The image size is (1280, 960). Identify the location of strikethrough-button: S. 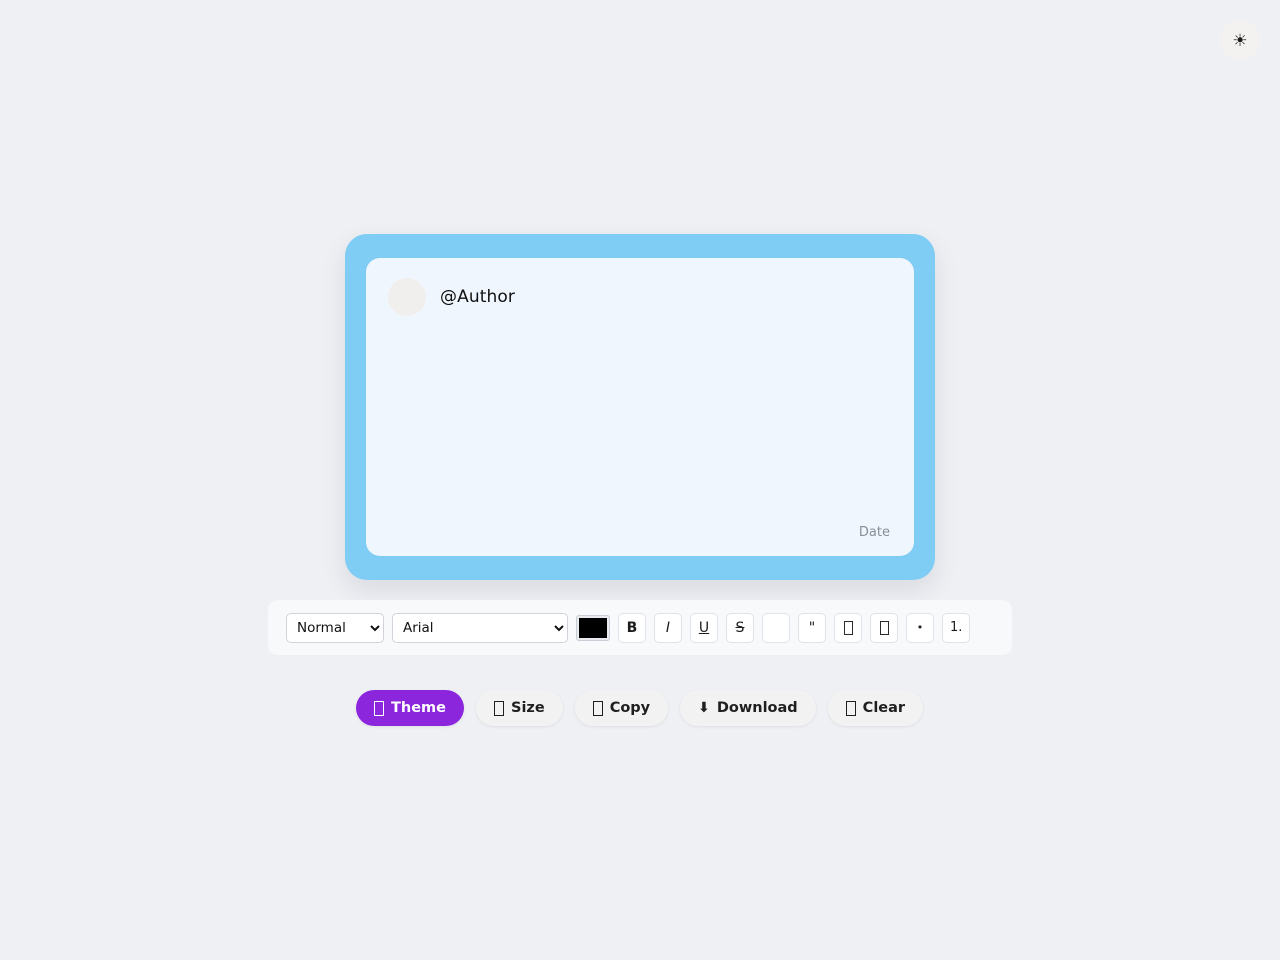
(740, 627).